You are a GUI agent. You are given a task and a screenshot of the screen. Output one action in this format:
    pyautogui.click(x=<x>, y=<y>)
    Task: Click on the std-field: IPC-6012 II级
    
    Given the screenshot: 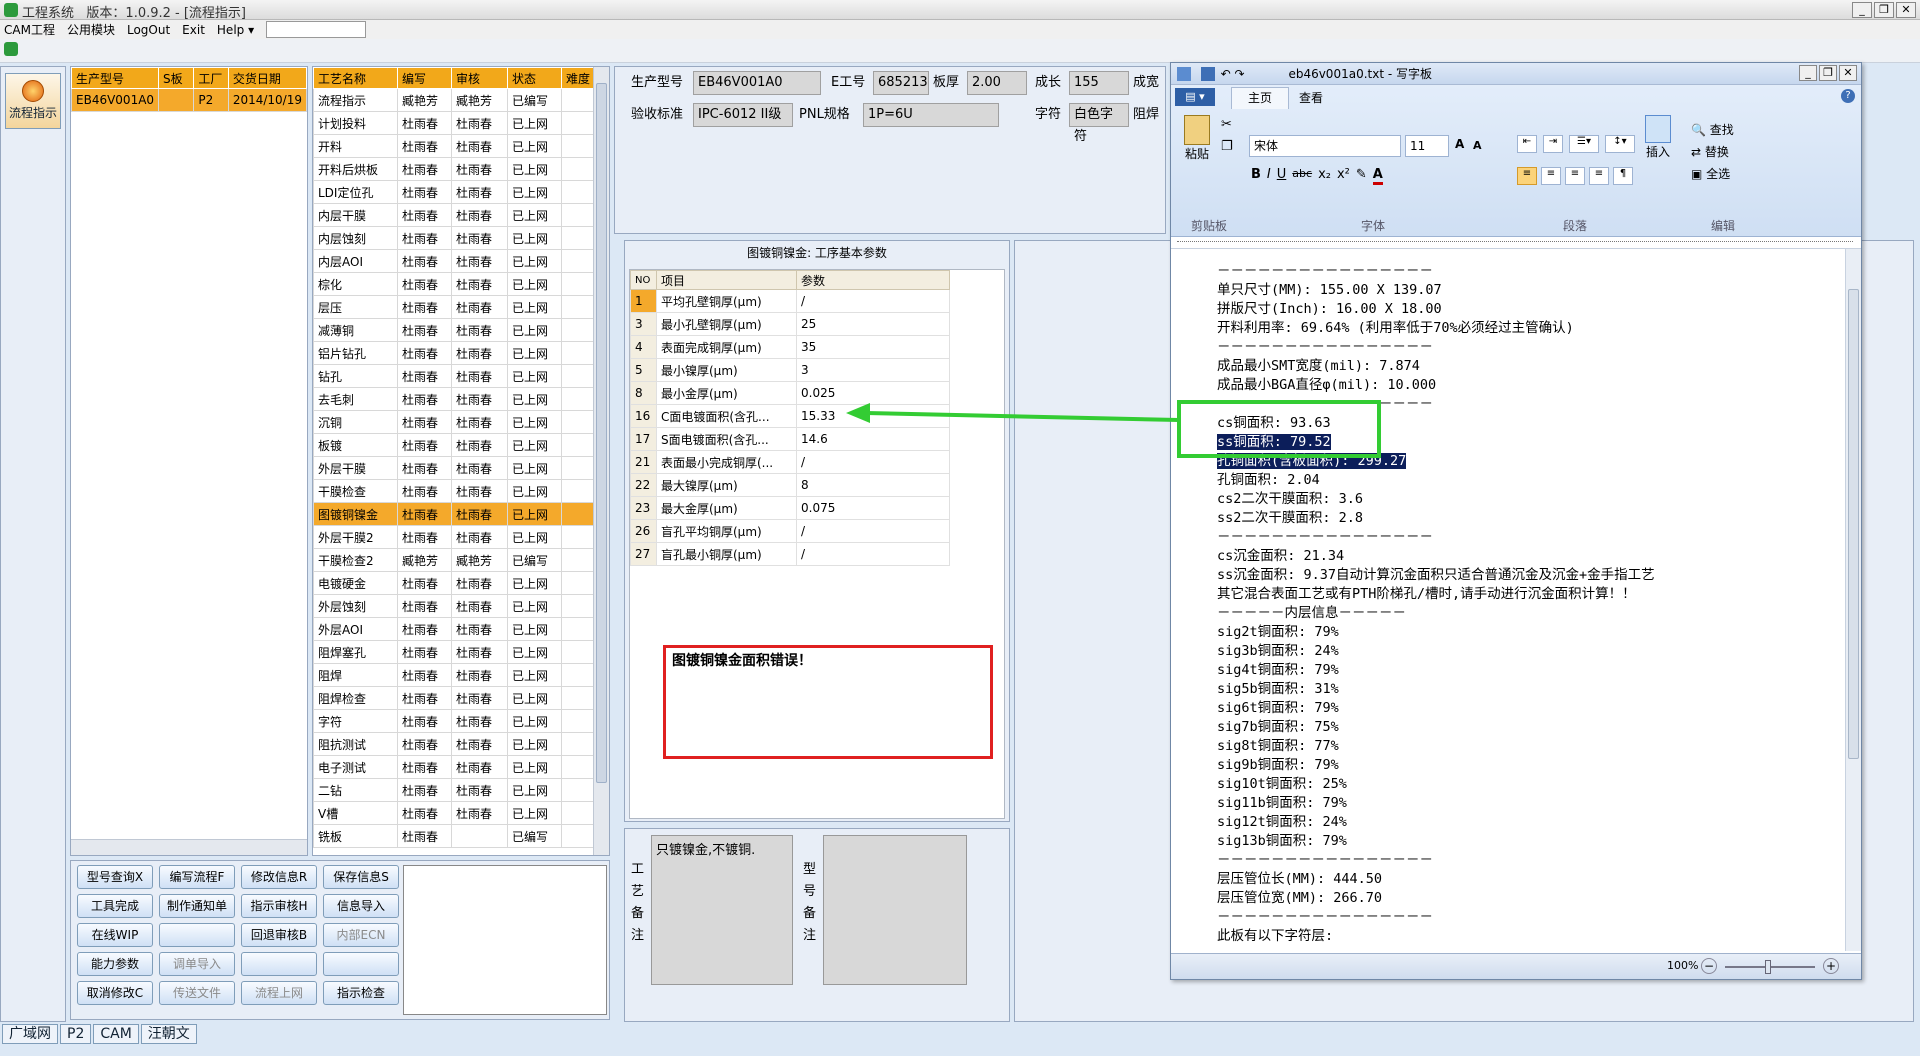 What is the action you would take?
    pyautogui.click(x=743, y=115)
    